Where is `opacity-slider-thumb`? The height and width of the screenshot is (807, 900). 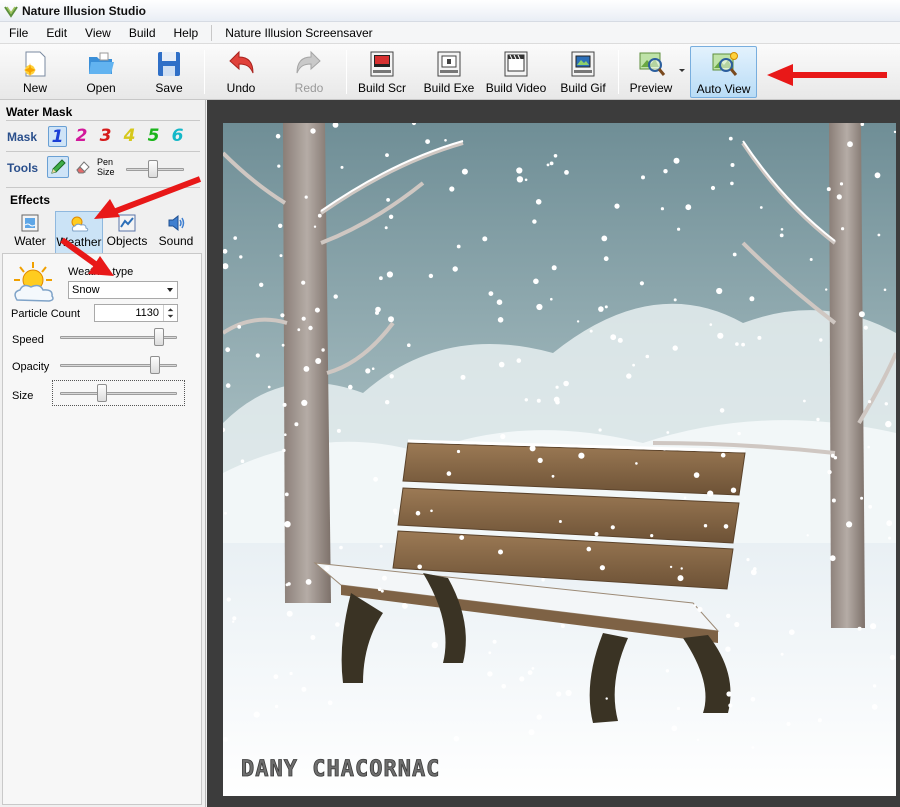 opacity-slider-thumb is located at coordinates (154, 365).